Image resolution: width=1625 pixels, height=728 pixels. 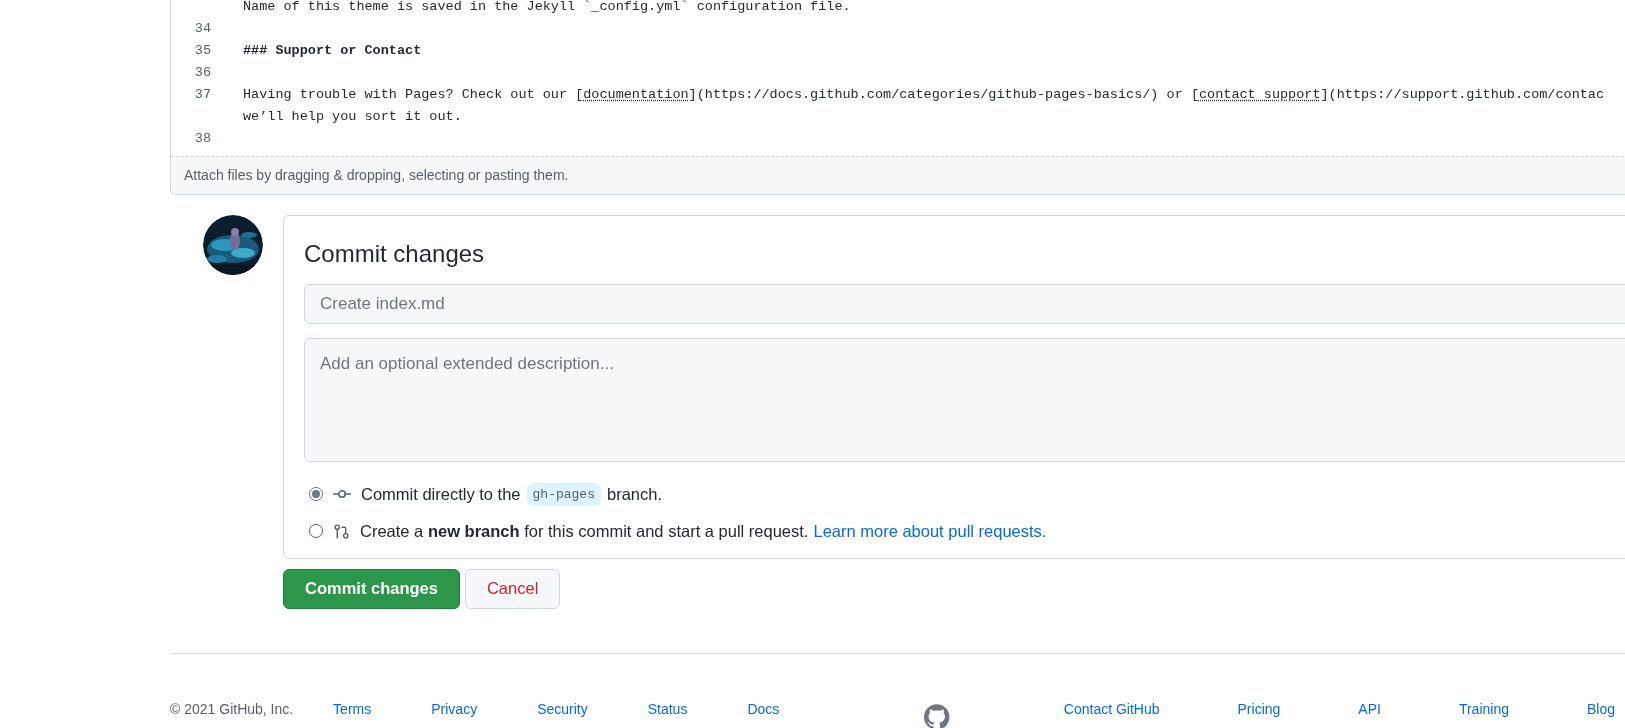 What do you see at coordinates (1259, 709) in the screenshot?
I see `footer-link: Pricing` at bounding box center [1259, 709].